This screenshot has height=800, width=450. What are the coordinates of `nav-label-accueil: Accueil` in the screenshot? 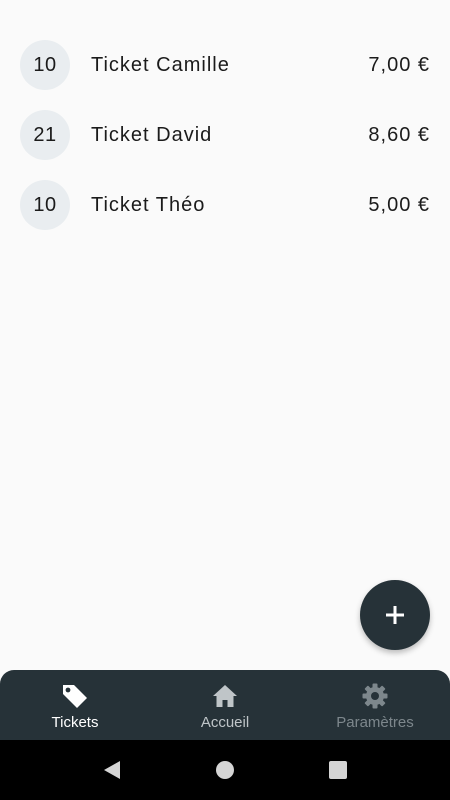 It's located at (225, 722).